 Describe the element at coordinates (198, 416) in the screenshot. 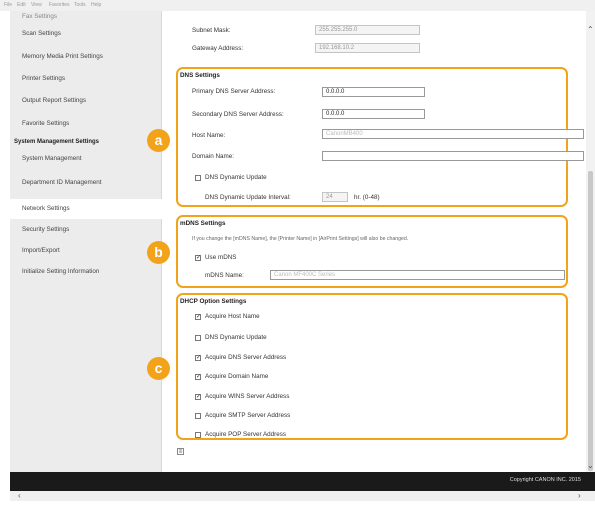

I see `acquire-smtp-server-address-checkbox` at that location.